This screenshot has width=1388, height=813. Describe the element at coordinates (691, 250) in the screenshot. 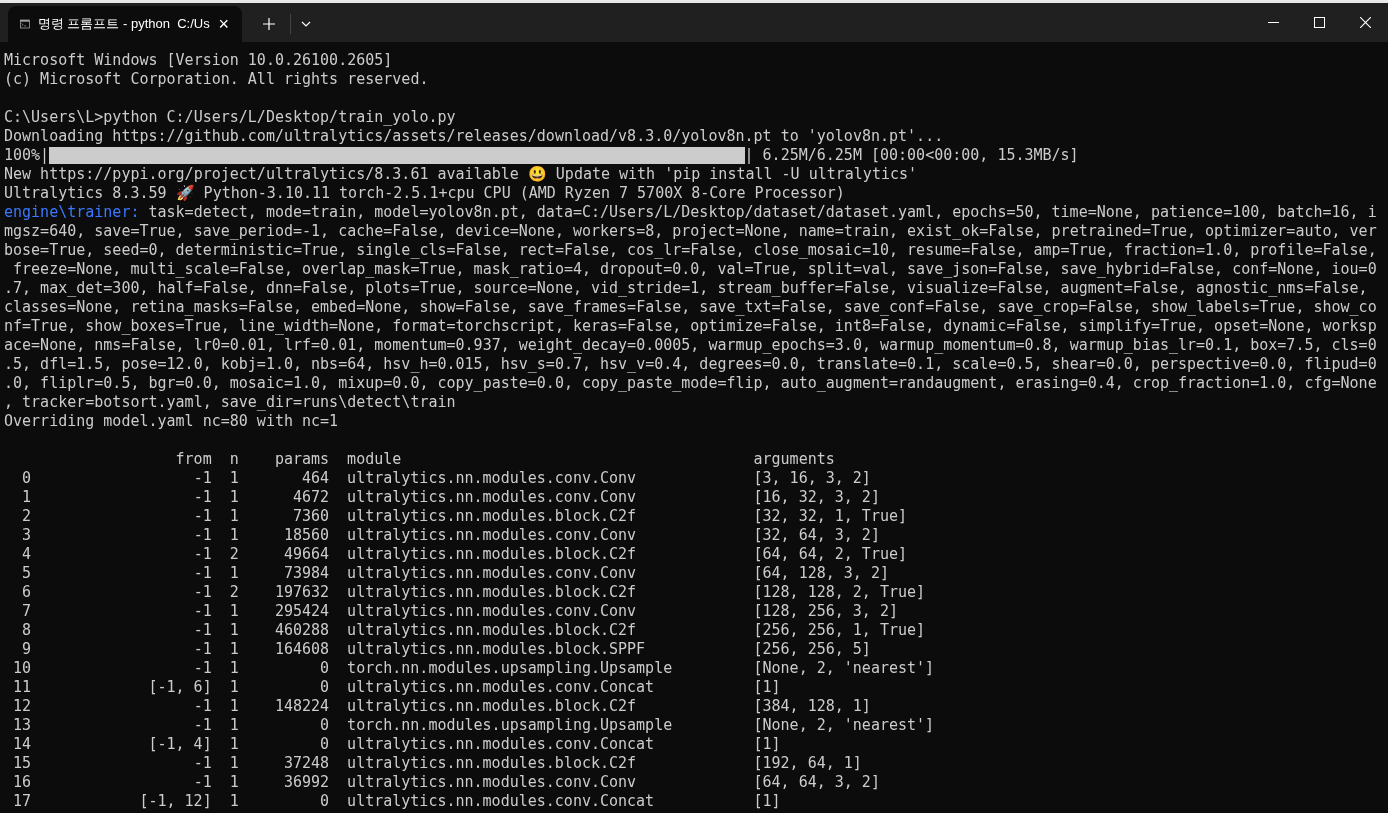

I see `console-line: bose=True, seed=0, deterministic=True, single_cls=False, rect=False, cos_lr=False, close_mosaic=10, resume=False, amp=True, fraction=1.0, profile=False,` at that location.